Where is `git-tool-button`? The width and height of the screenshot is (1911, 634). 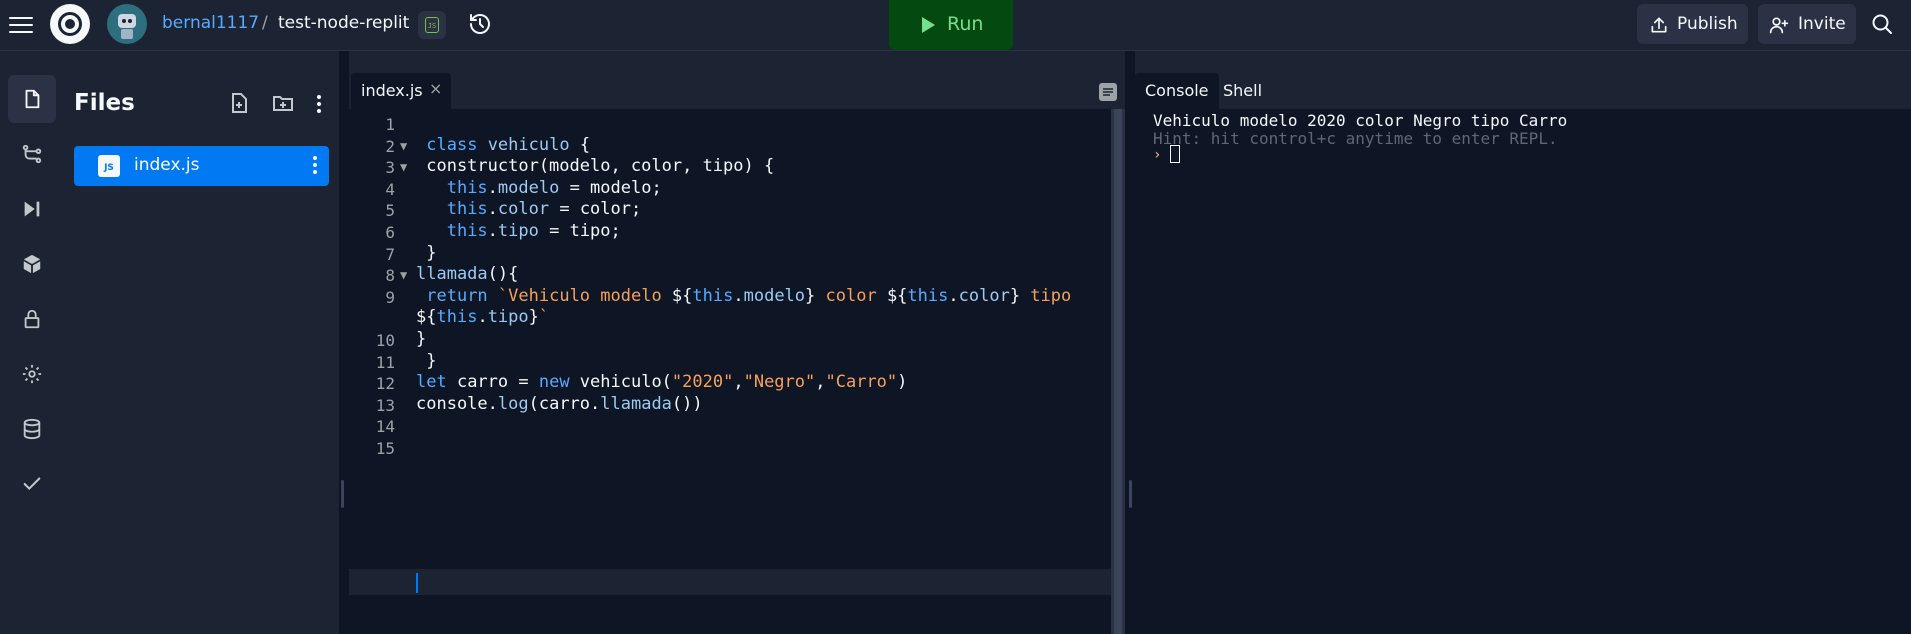 git-tool-button is located at coordinates (32, 154).